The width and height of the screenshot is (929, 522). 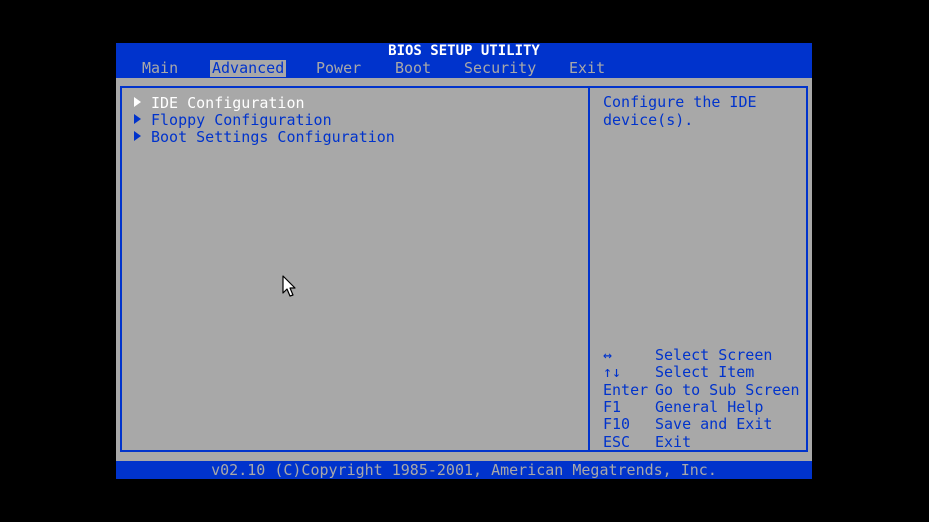 I want to click on help-text: Configure the IDE device(s)., so click(x=680, y=111).